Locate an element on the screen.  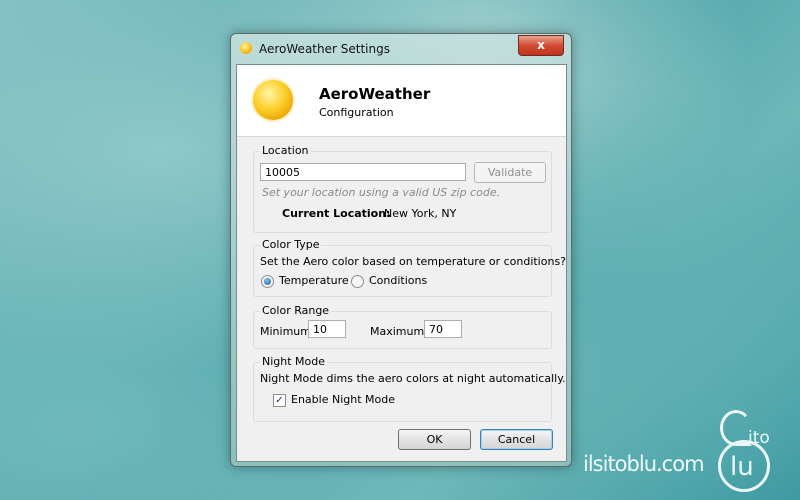
minimum-label: Minimum: is located at coordinates (287, 331).